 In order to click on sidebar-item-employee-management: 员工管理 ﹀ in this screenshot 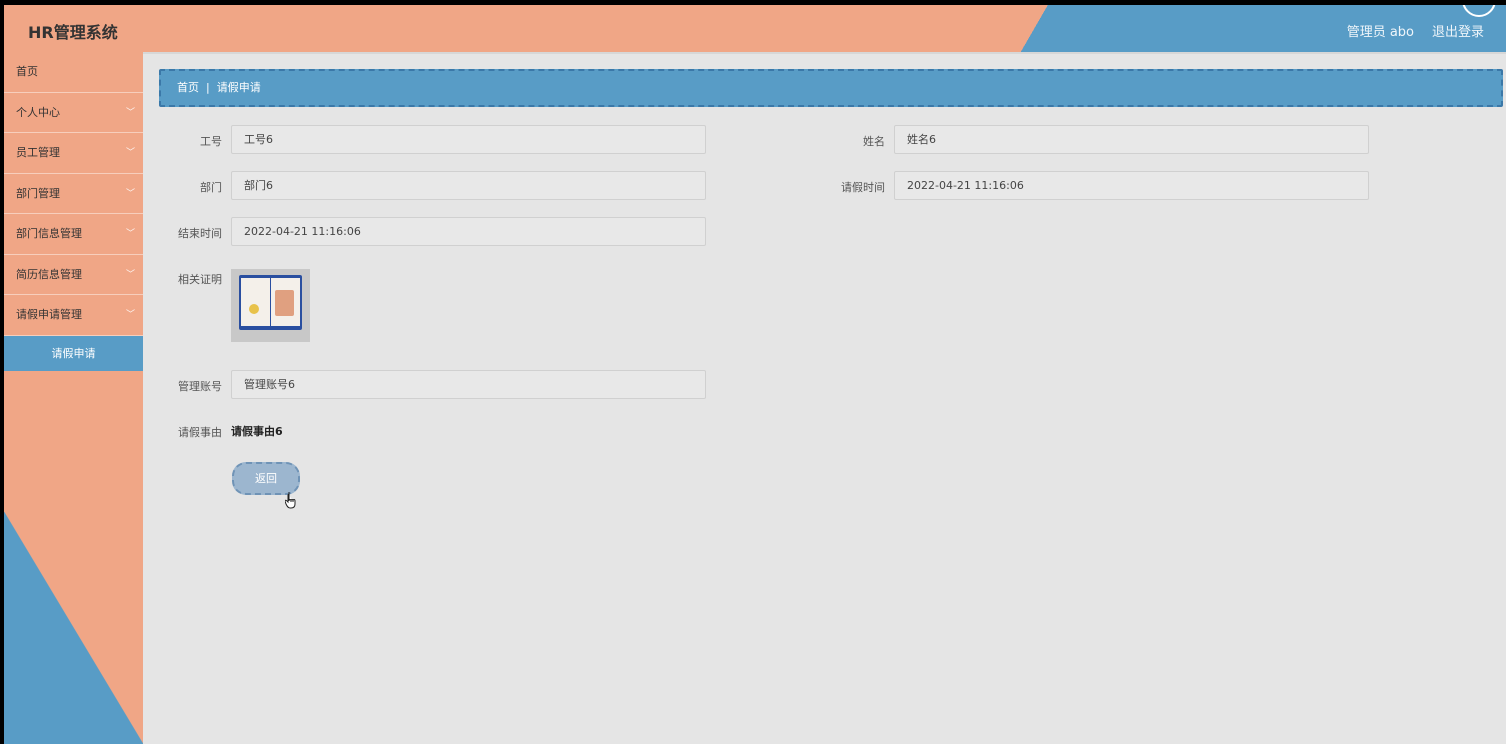, I will do `click(73, 153)`.